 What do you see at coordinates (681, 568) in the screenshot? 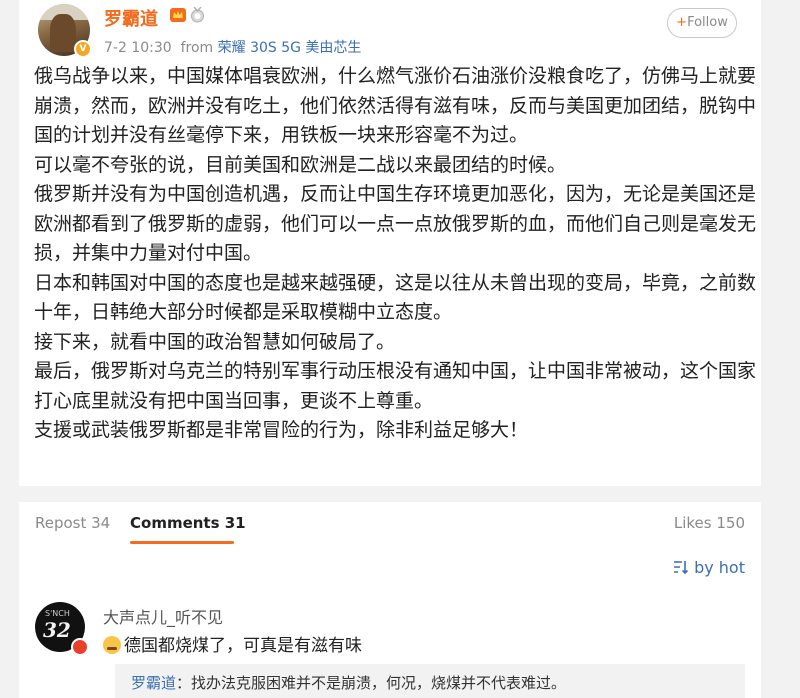
I see `sort-icon` at bounding box center [681, 568].